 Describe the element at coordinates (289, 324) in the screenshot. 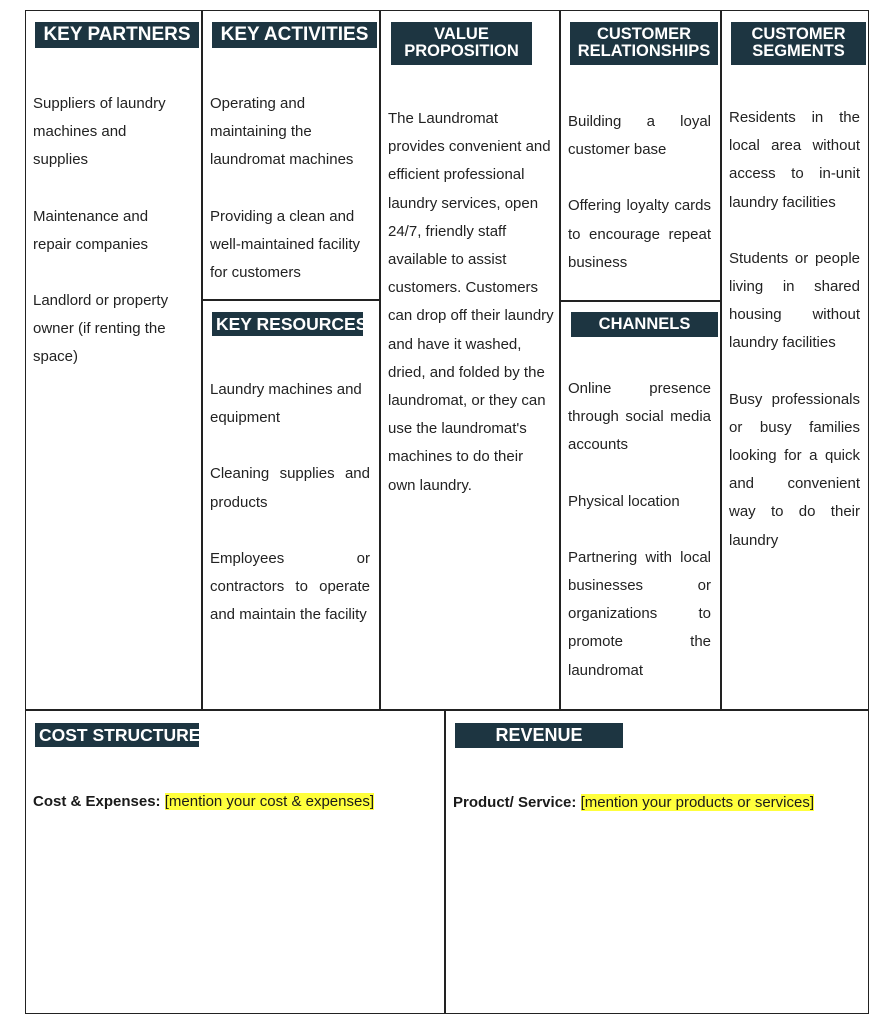

I see `key-resources-header: KEY RESOURCES` at that location.